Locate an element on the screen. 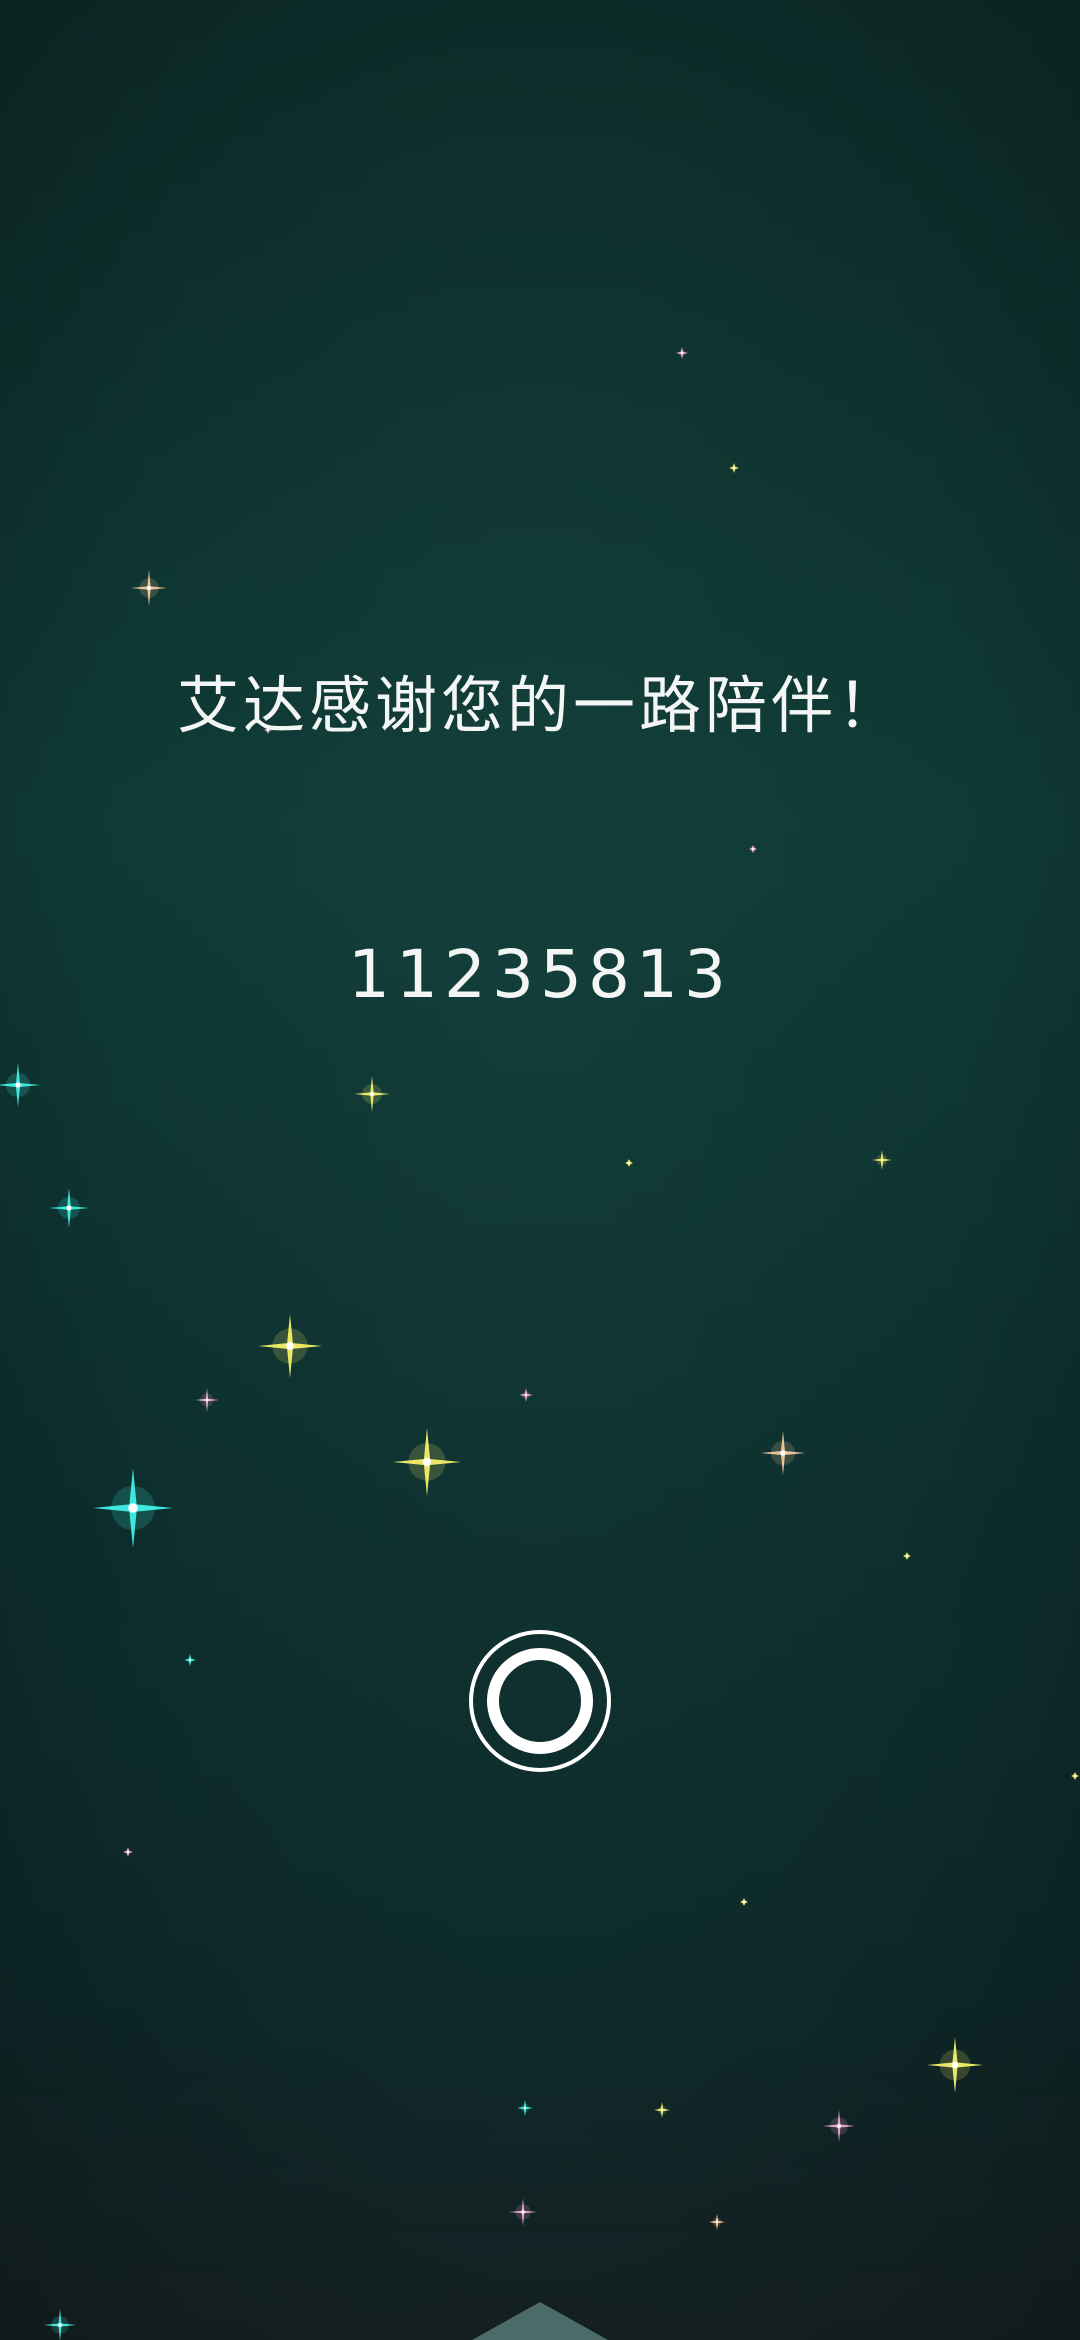 The width and height of the screenshot is (1080, 2340). ring-button is located at coordinates (540, 1701).